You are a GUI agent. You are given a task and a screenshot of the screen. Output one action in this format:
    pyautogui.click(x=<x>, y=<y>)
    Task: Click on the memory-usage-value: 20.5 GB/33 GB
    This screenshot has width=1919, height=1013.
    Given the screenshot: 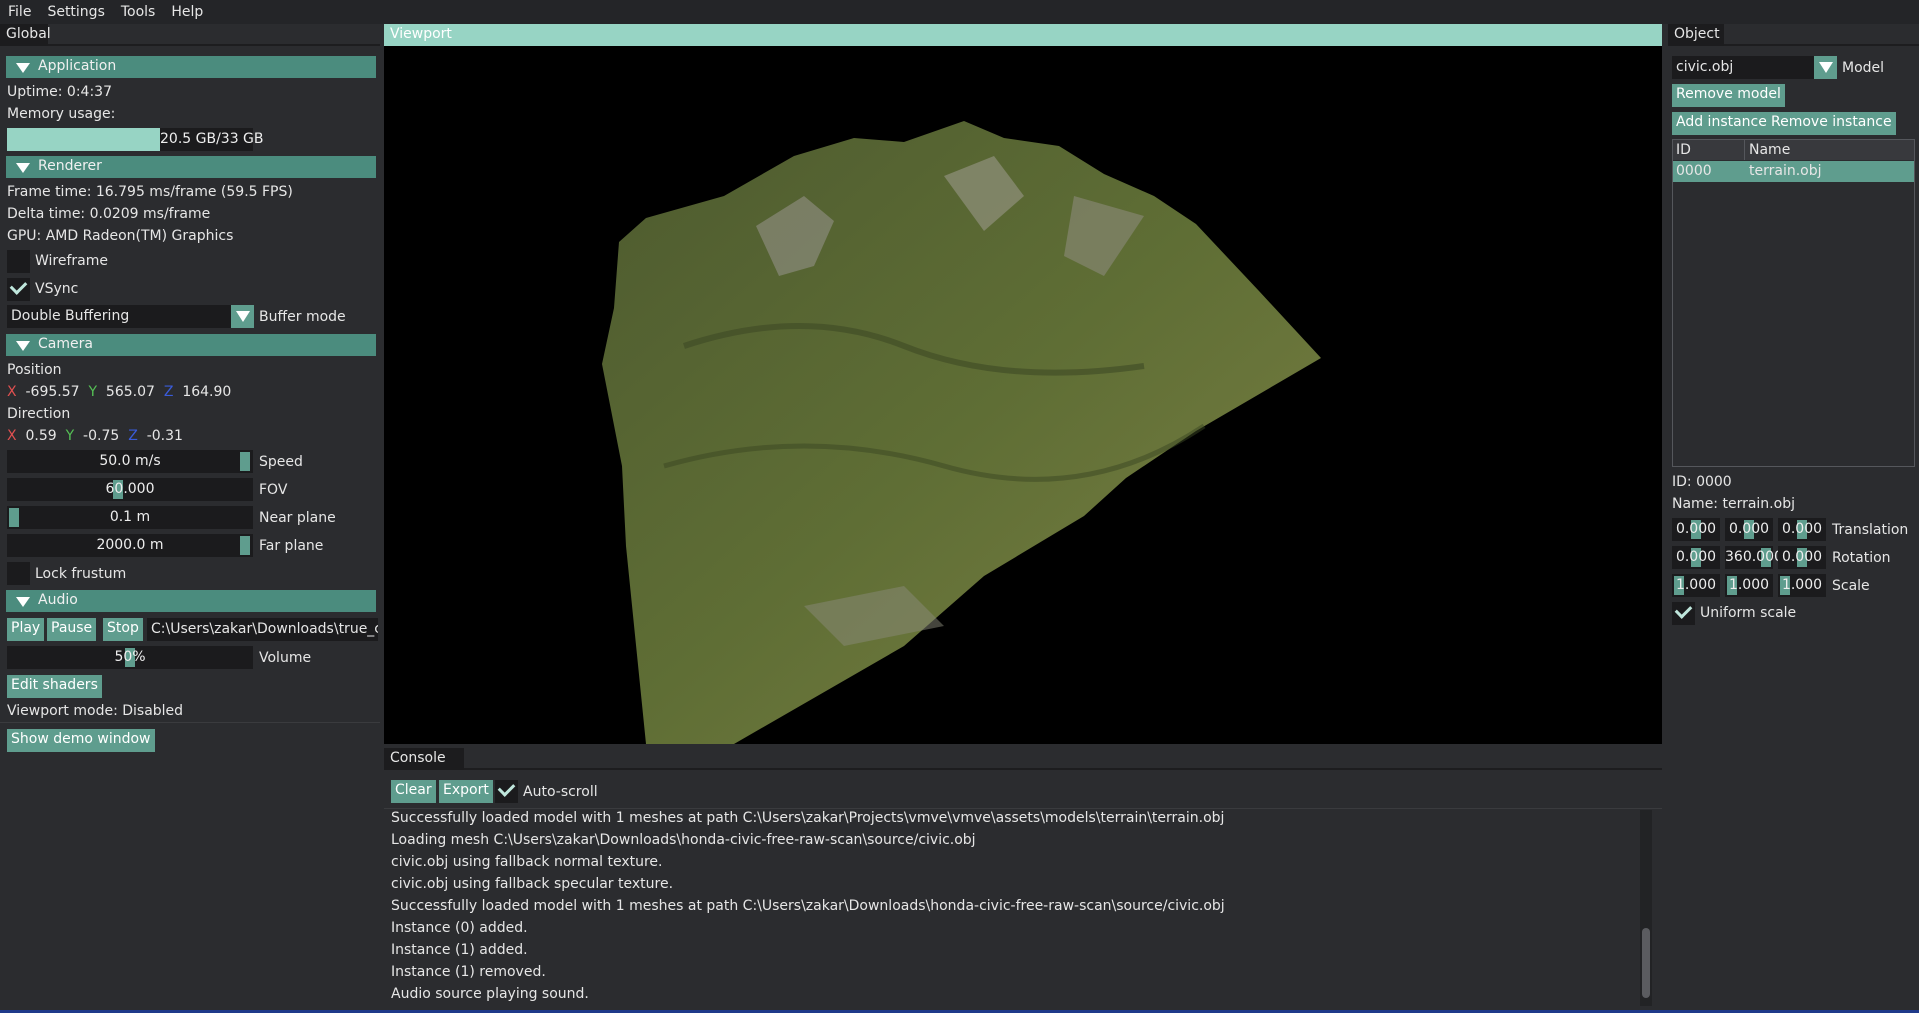 What is the action you would take?
    pyautogui.click(x=212, y=139)
    